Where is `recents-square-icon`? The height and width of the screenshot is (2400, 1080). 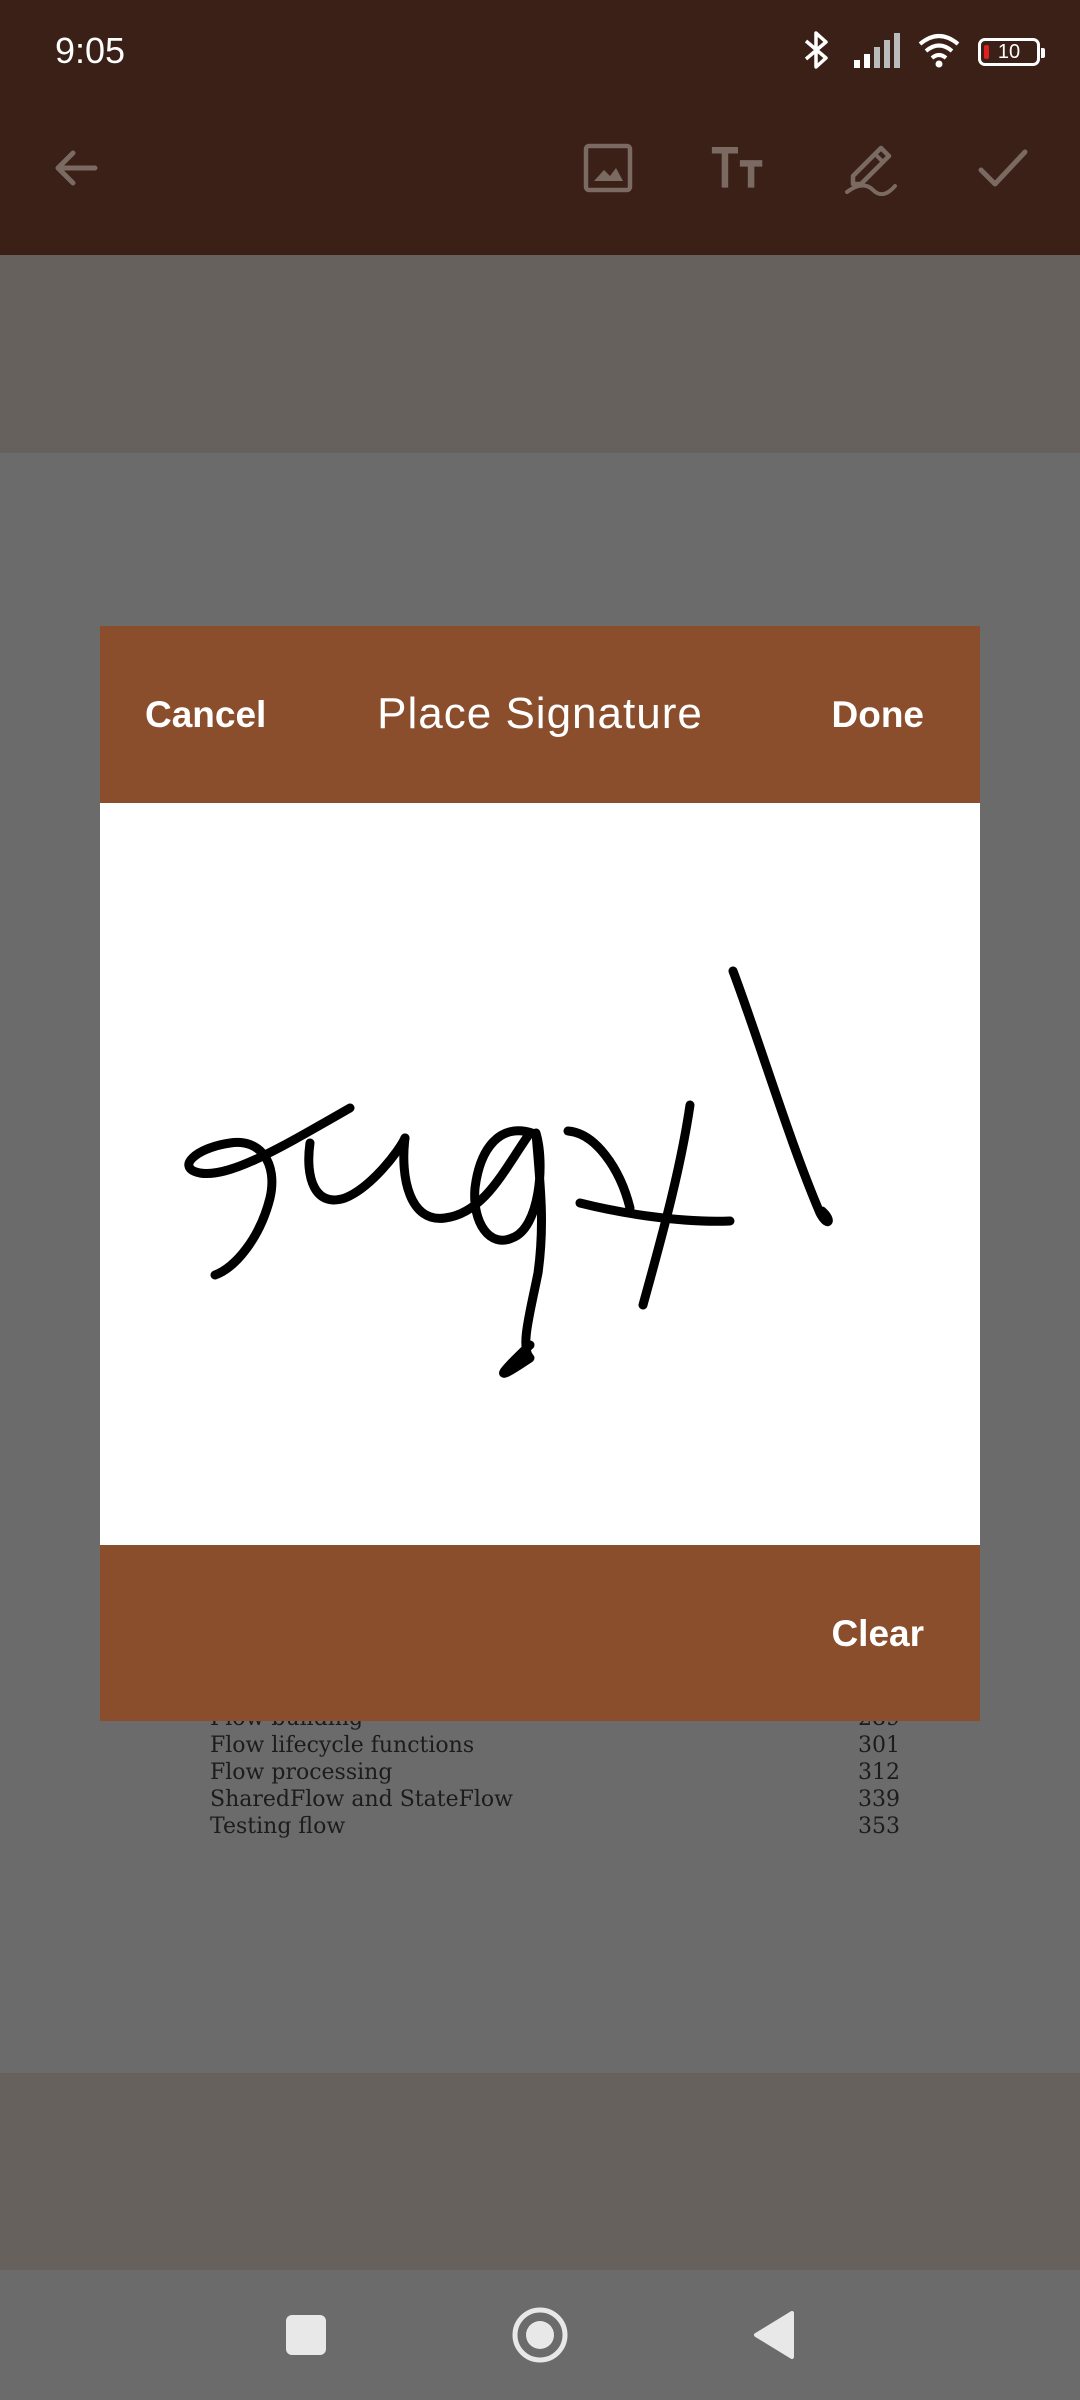 recents-square-icon is located at coordinates (306, 2335).